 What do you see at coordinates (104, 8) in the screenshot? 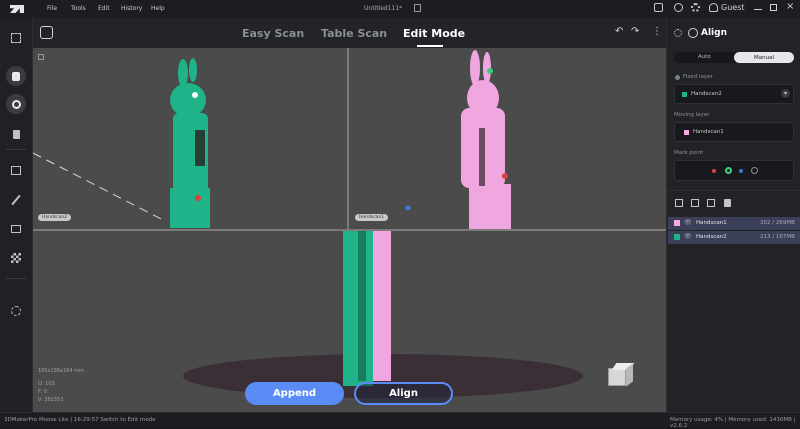
I see `menu-edit: Edit` at bounding box center [104, 8].